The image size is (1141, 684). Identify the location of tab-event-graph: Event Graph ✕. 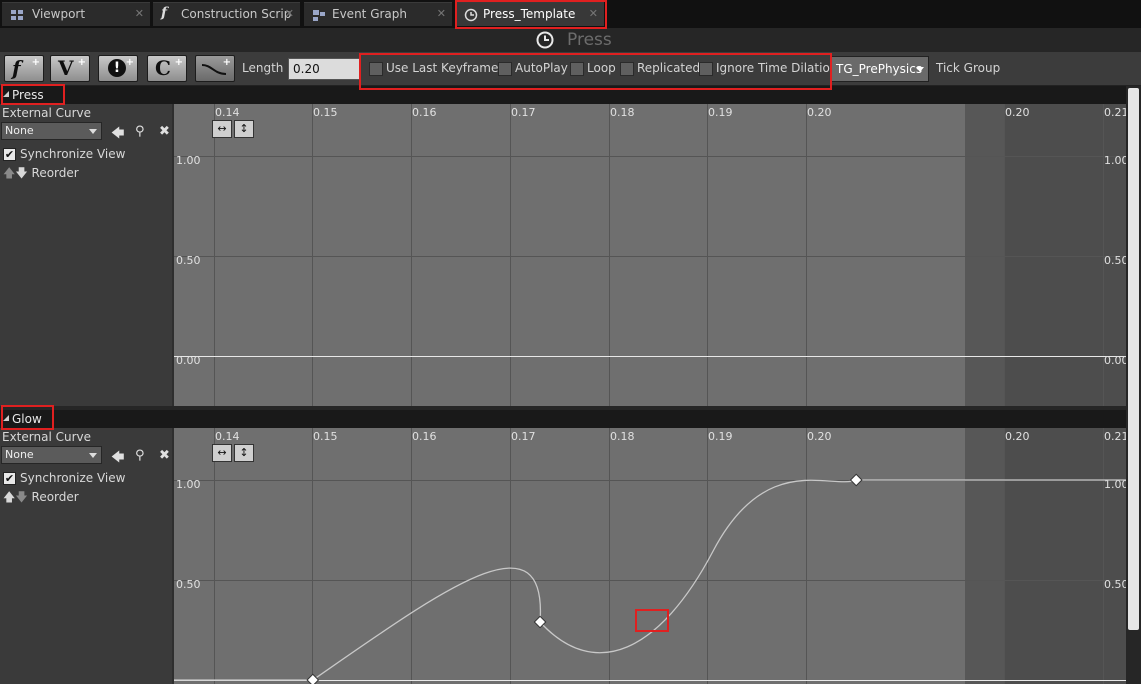
(378, 14).